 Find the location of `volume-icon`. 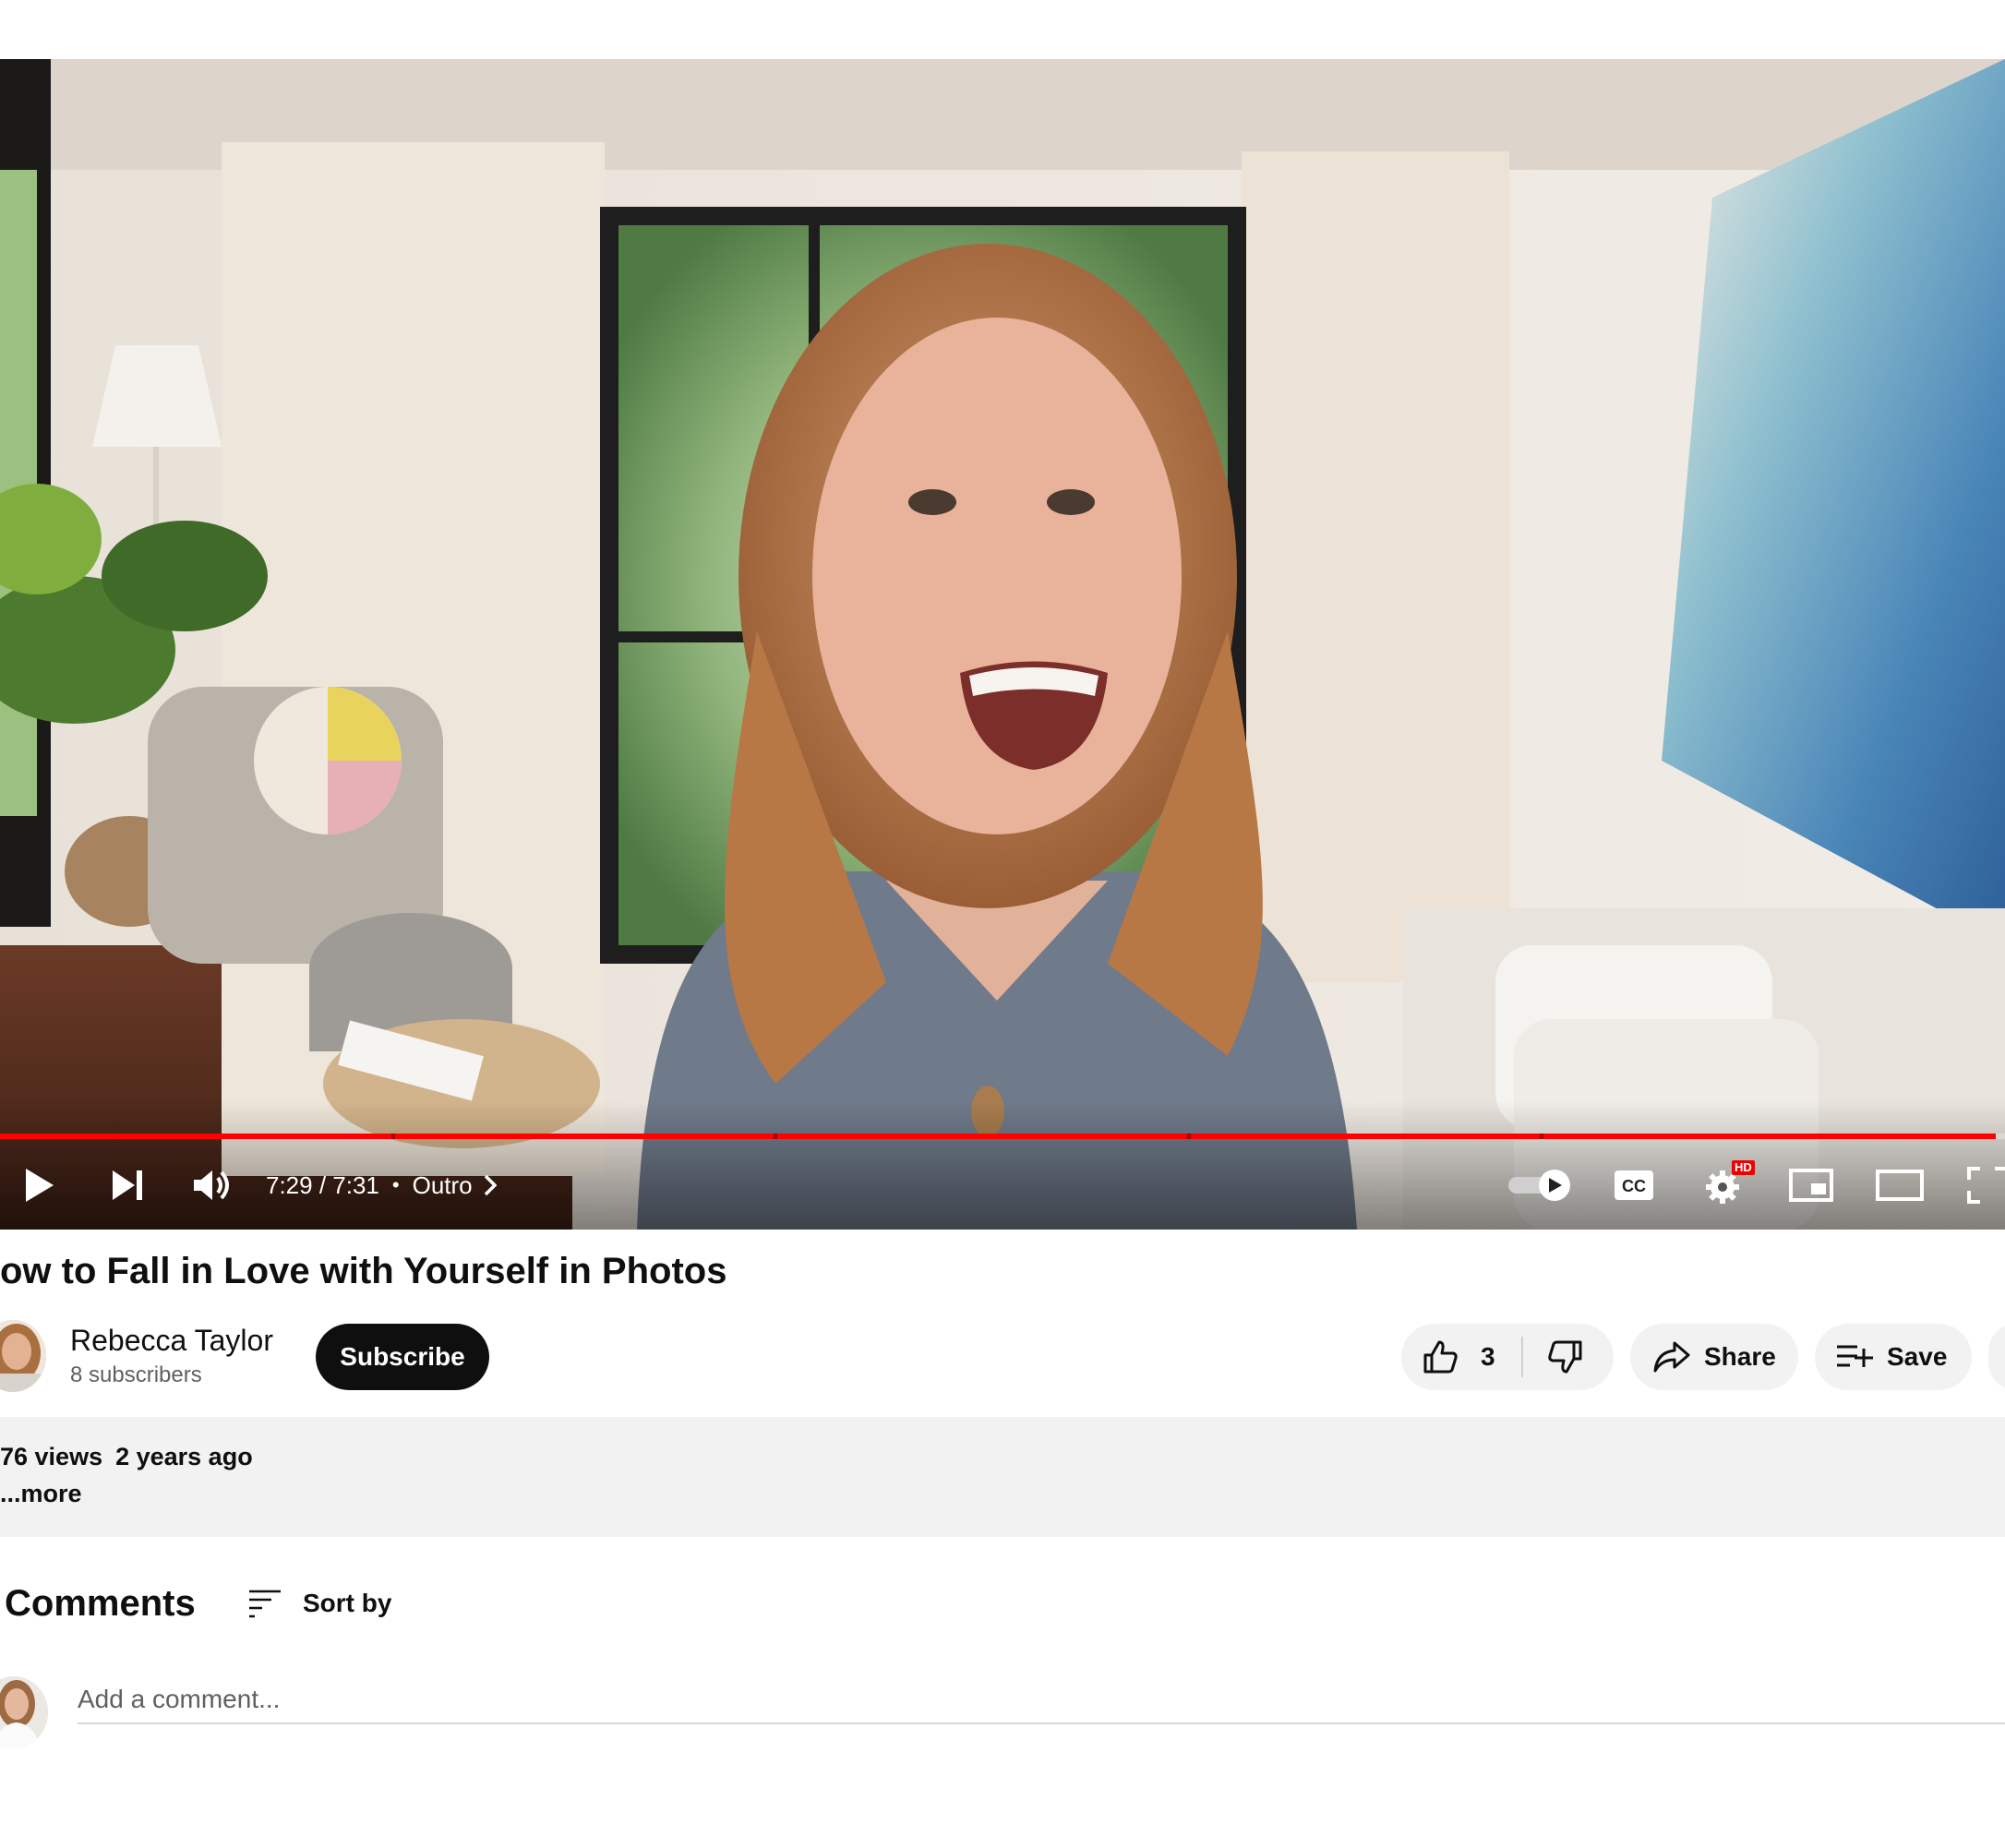

volume-icon is located at coordinates (211, 1185).